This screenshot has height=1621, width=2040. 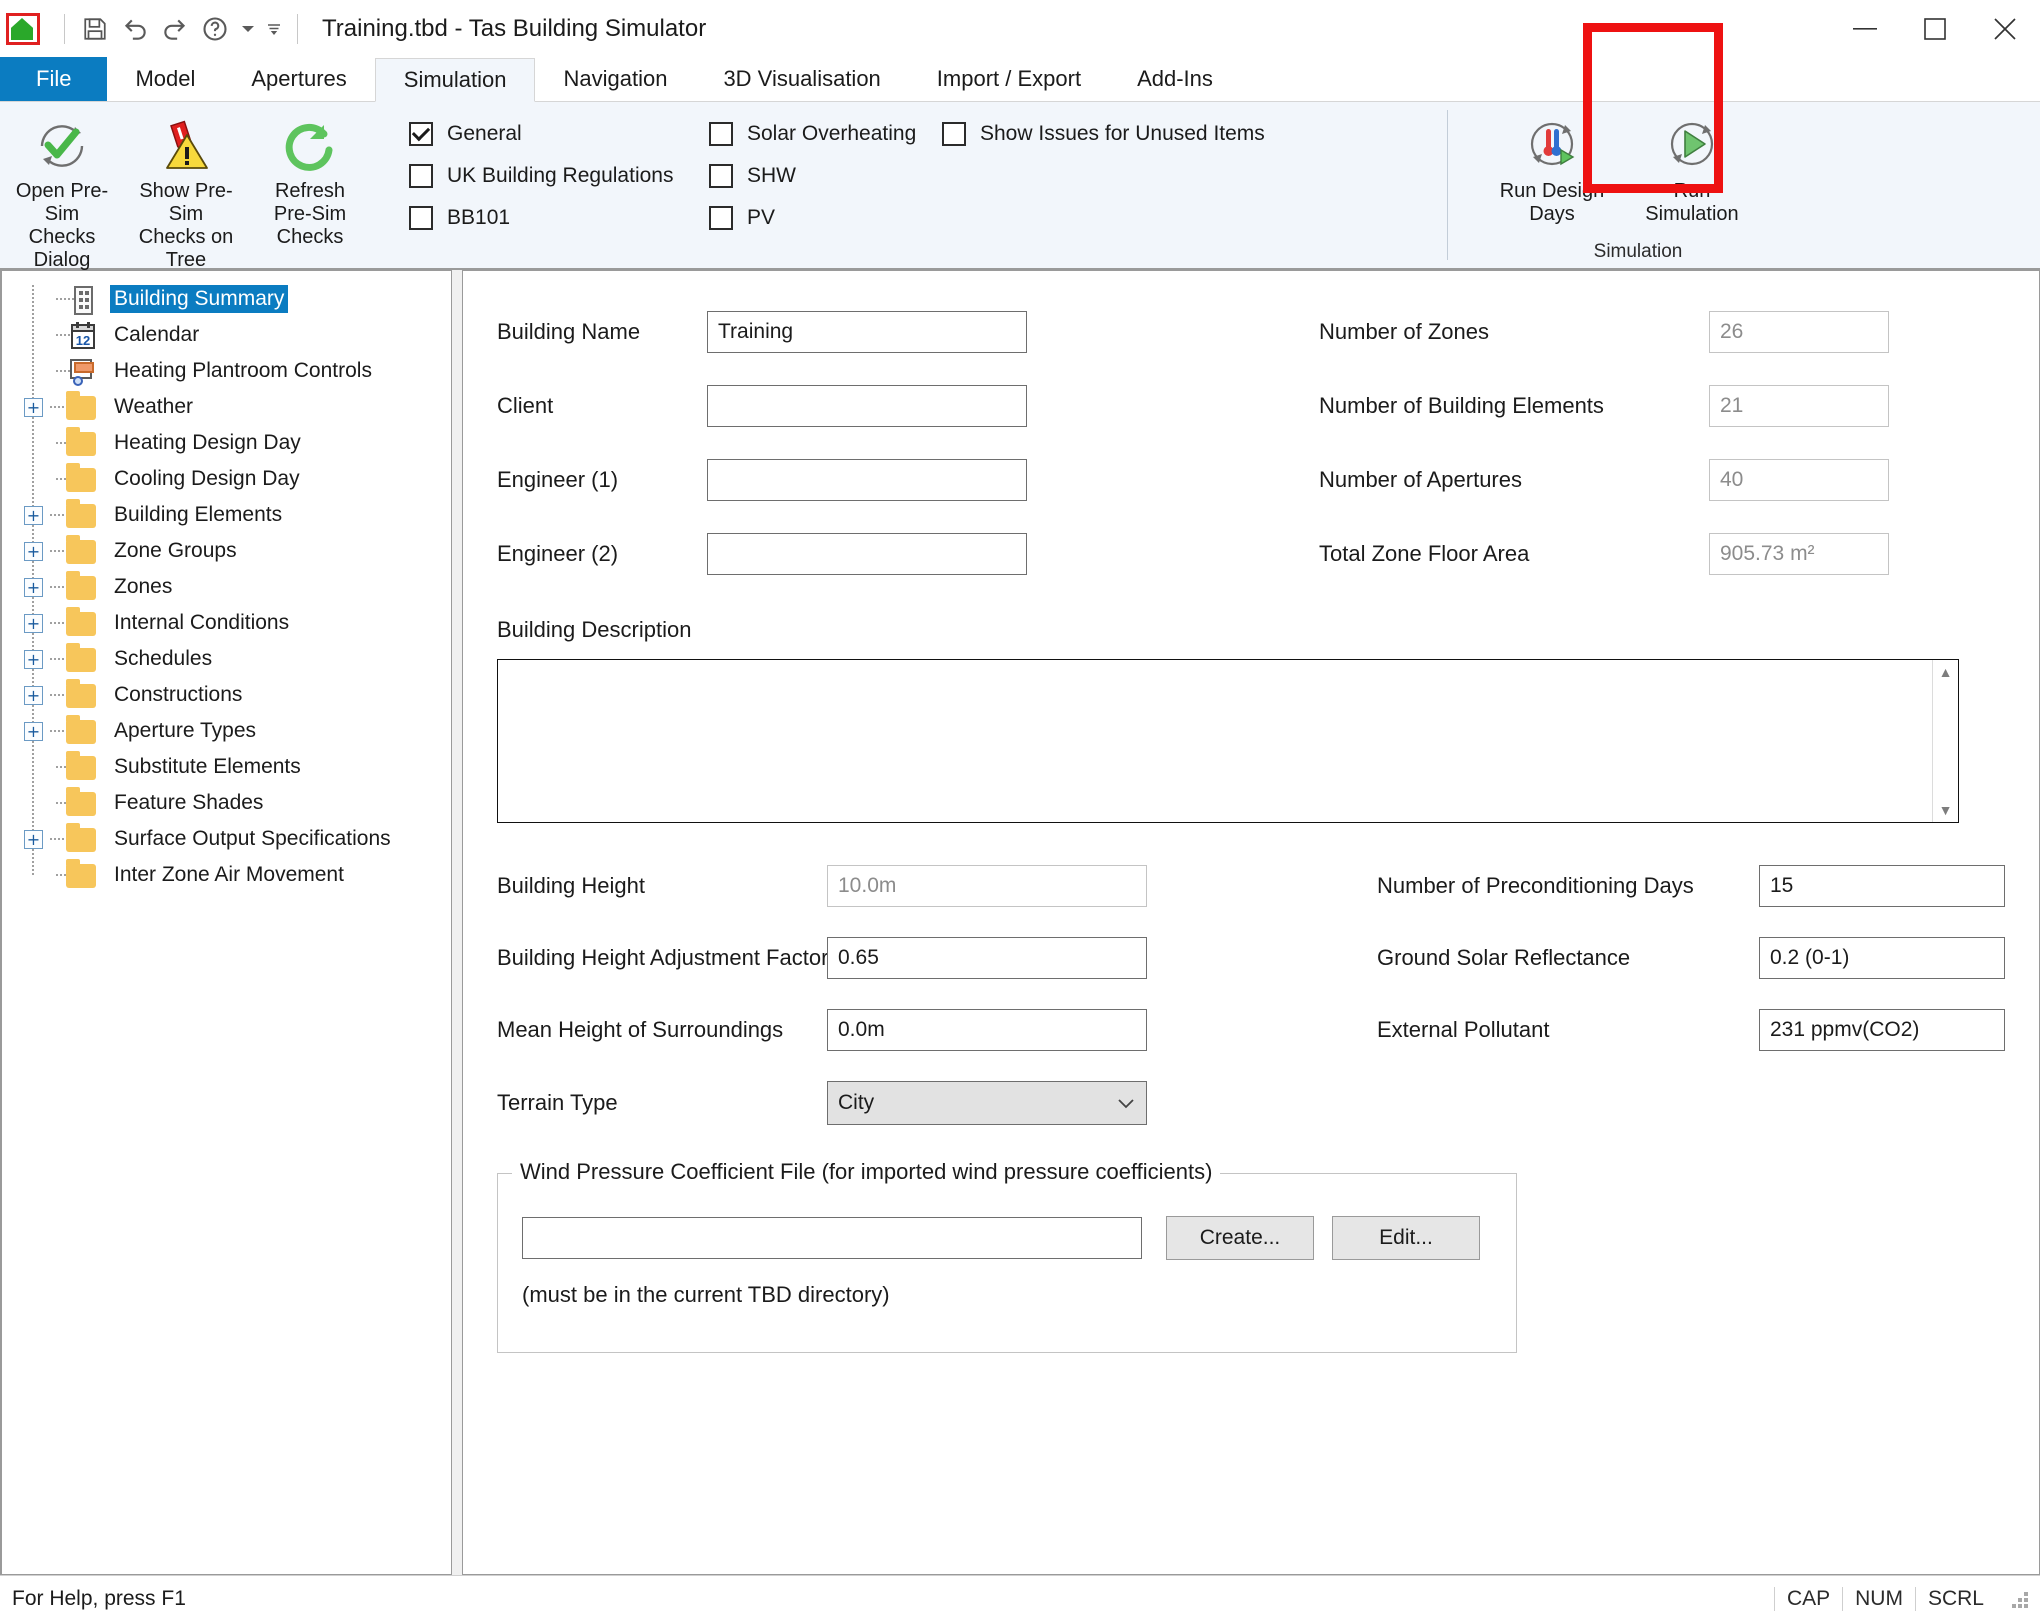 What do you see at coordinates (237, 551) in the screenshot?
I see `tree-item-zone-groups: + Zone Groups` at bounding box center [237, 551].